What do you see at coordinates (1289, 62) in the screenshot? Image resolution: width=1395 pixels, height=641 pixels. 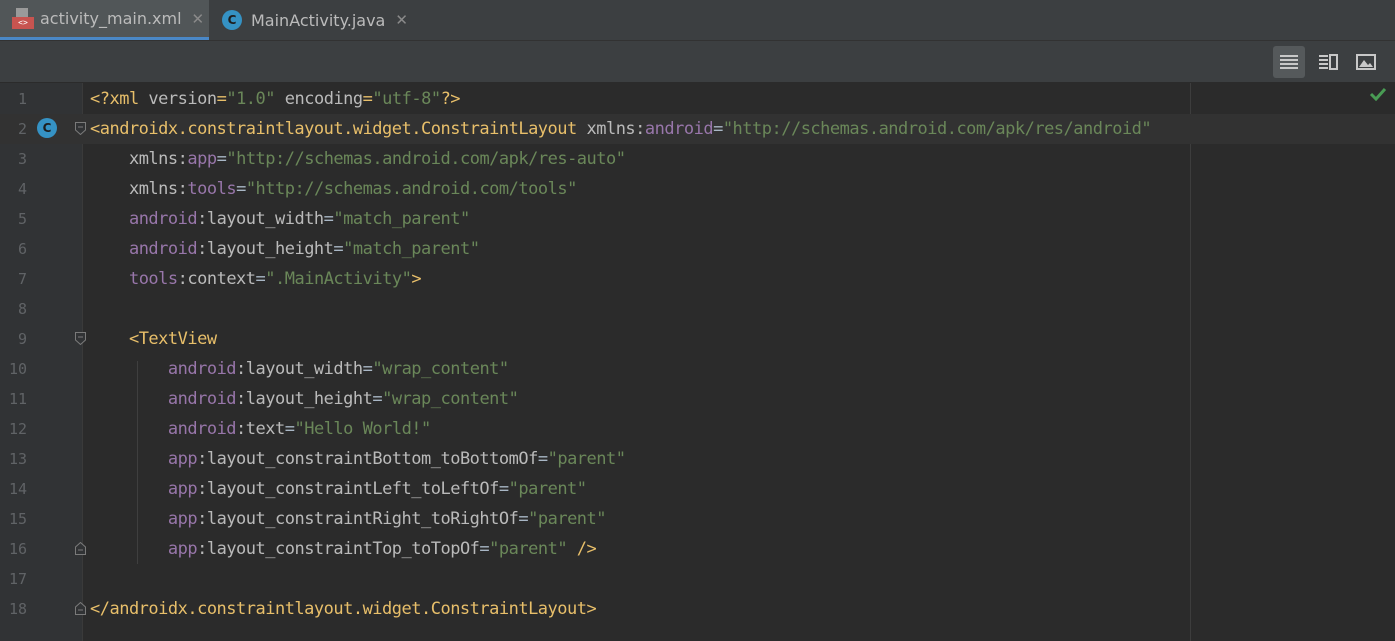 I see `code-view-button` at bounding box center [1289, 62].